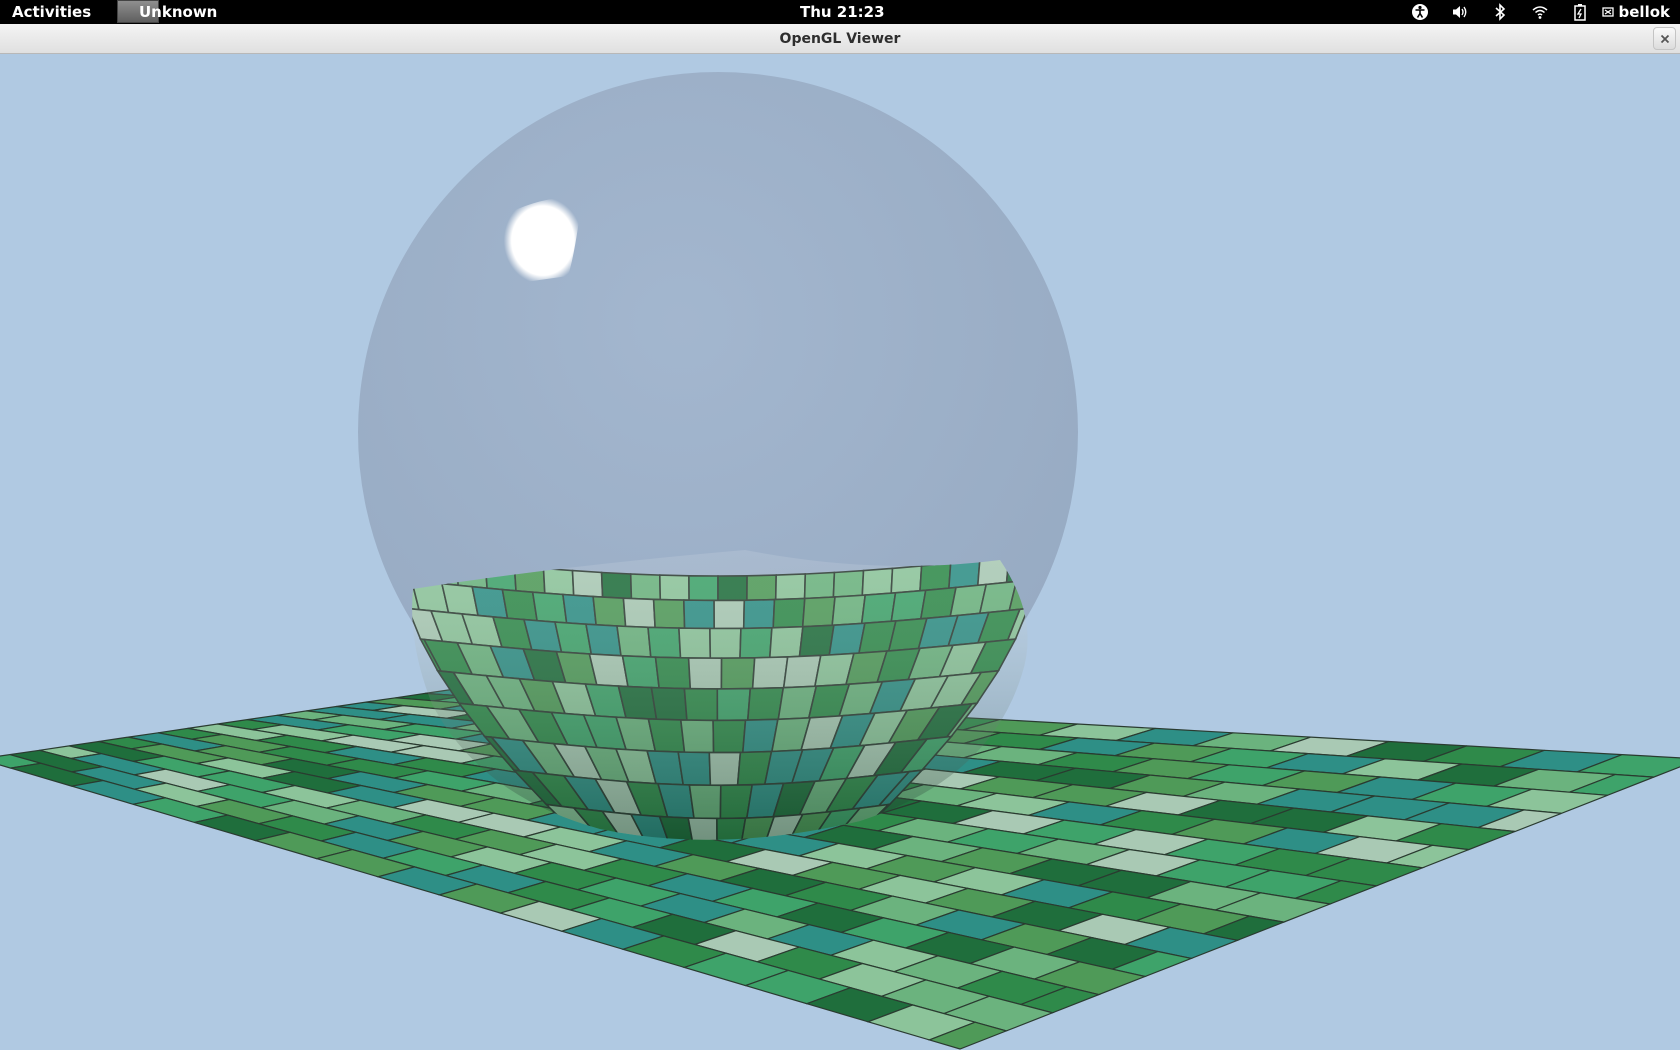 This screenshot has width=1680, height=1050. Describe the element at coordinates (1420, 12) in the screenshot. I see `accessibility-icon` at that location.